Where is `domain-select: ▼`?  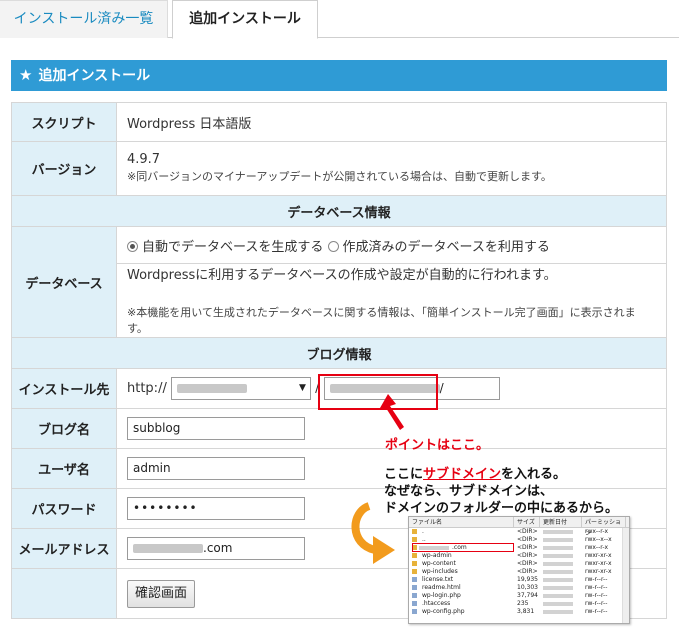
domain-select: ▼ is located at coordinates (240, 388).